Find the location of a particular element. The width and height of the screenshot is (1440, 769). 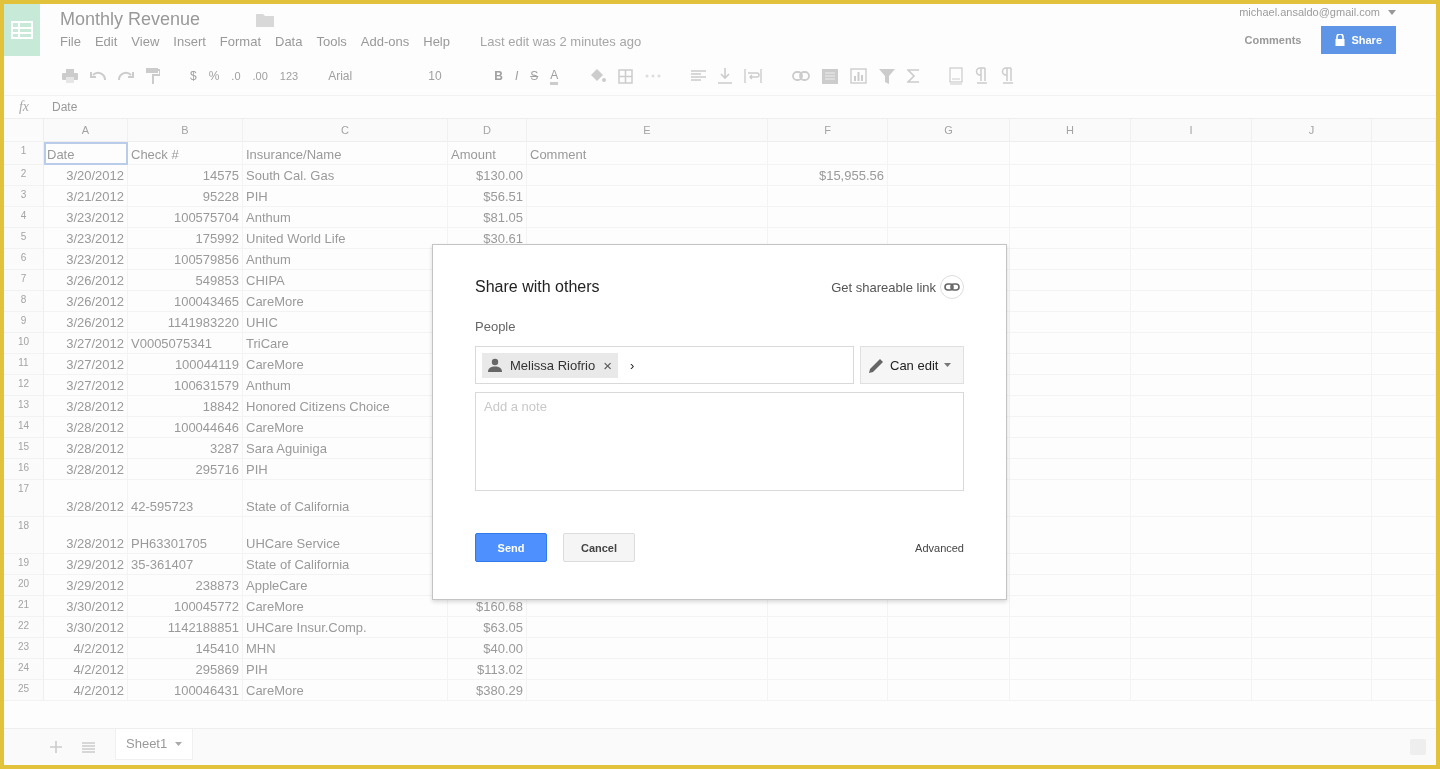

paint-roller-icon is located at coordinates (153, 76).